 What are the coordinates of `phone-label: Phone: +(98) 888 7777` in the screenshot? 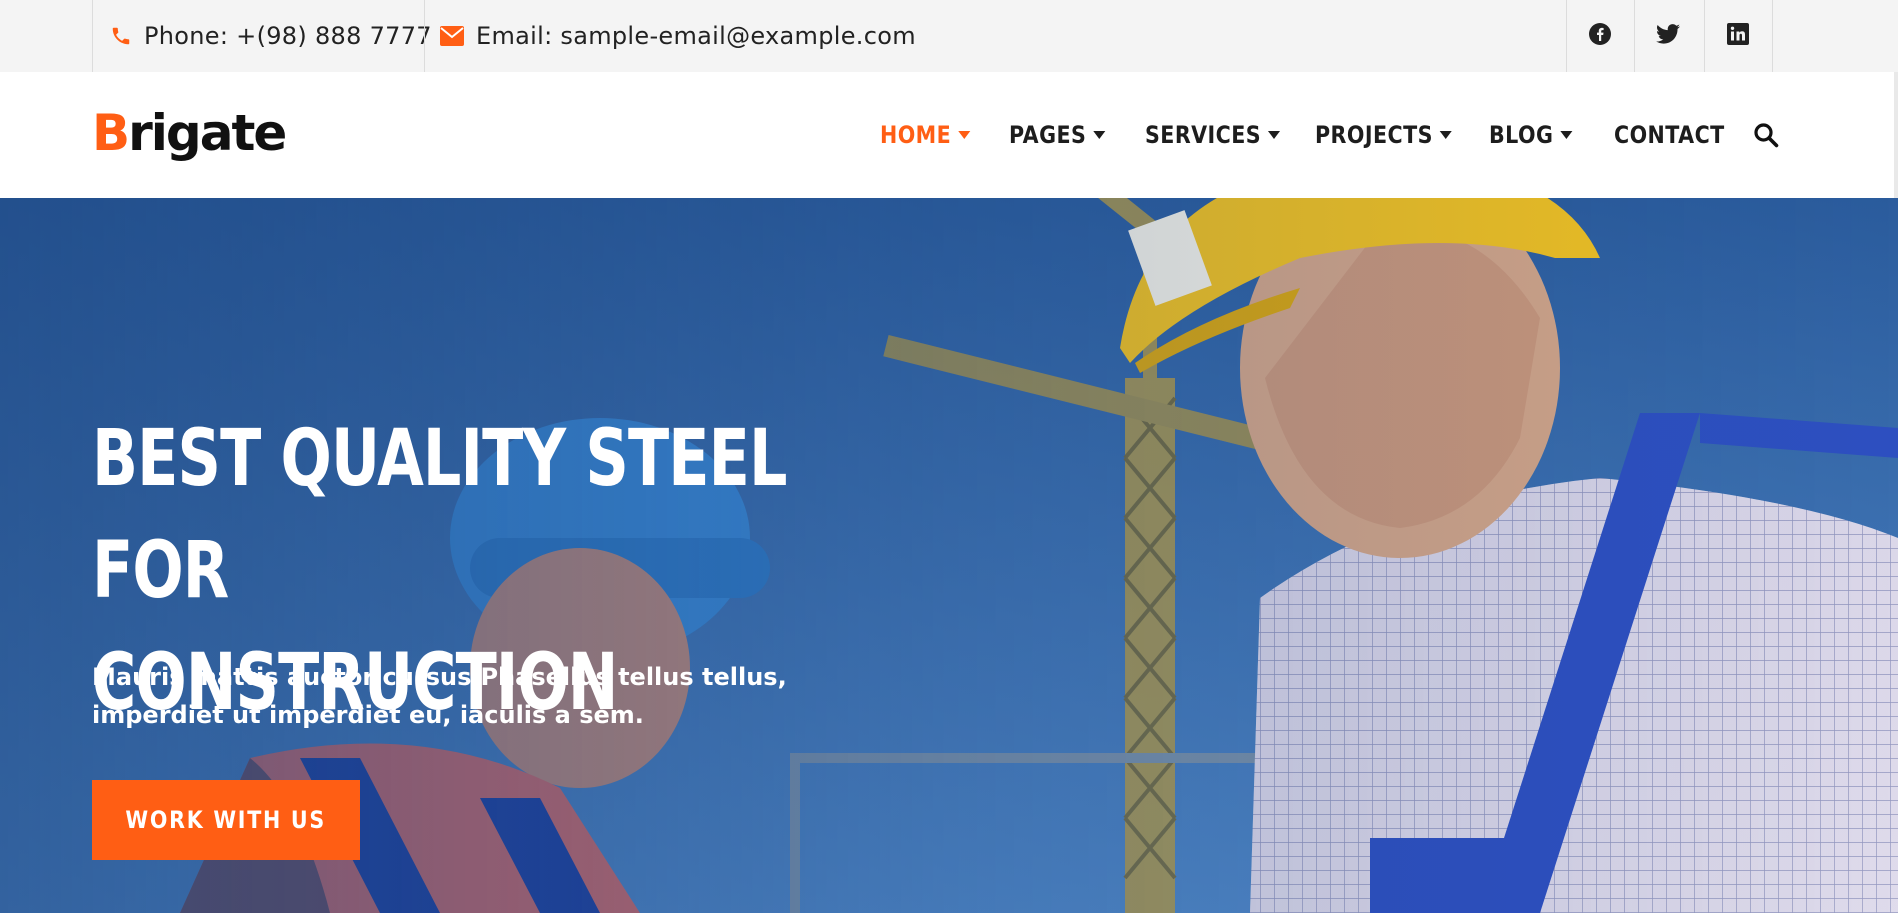 It's located at (288, 36).